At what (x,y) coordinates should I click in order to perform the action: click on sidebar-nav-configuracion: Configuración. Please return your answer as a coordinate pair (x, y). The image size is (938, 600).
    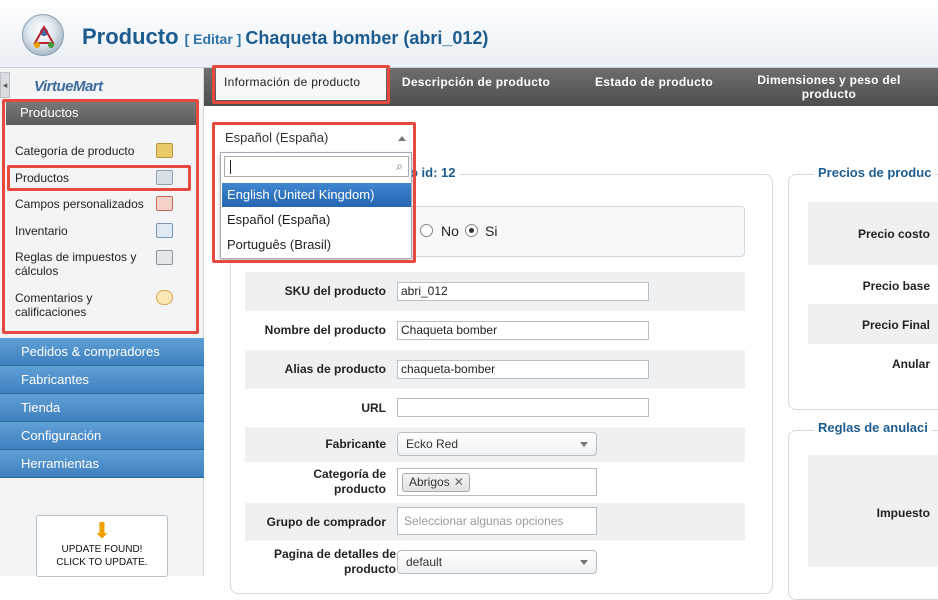
    Looking at the image, I should click on (102, 436).